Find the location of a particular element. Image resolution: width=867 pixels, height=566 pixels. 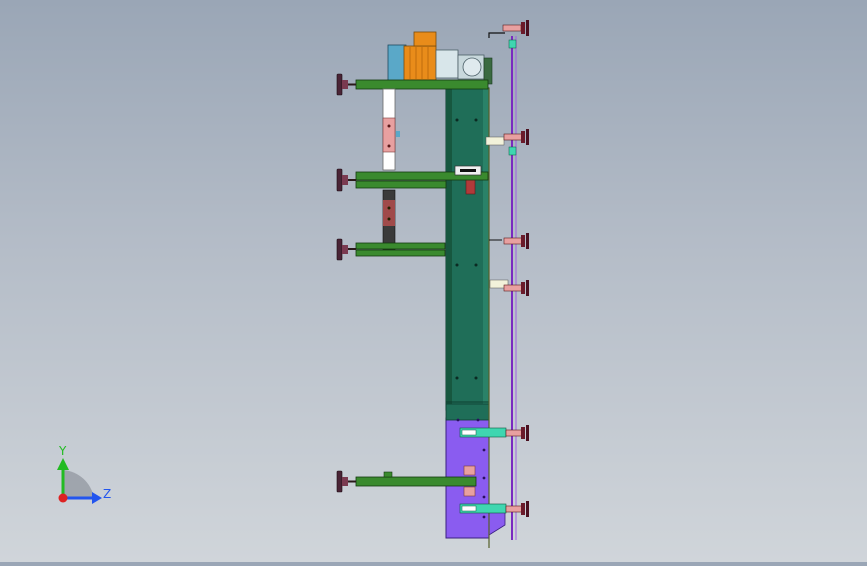

x-axis-dot is located at coordinates (63, 498).